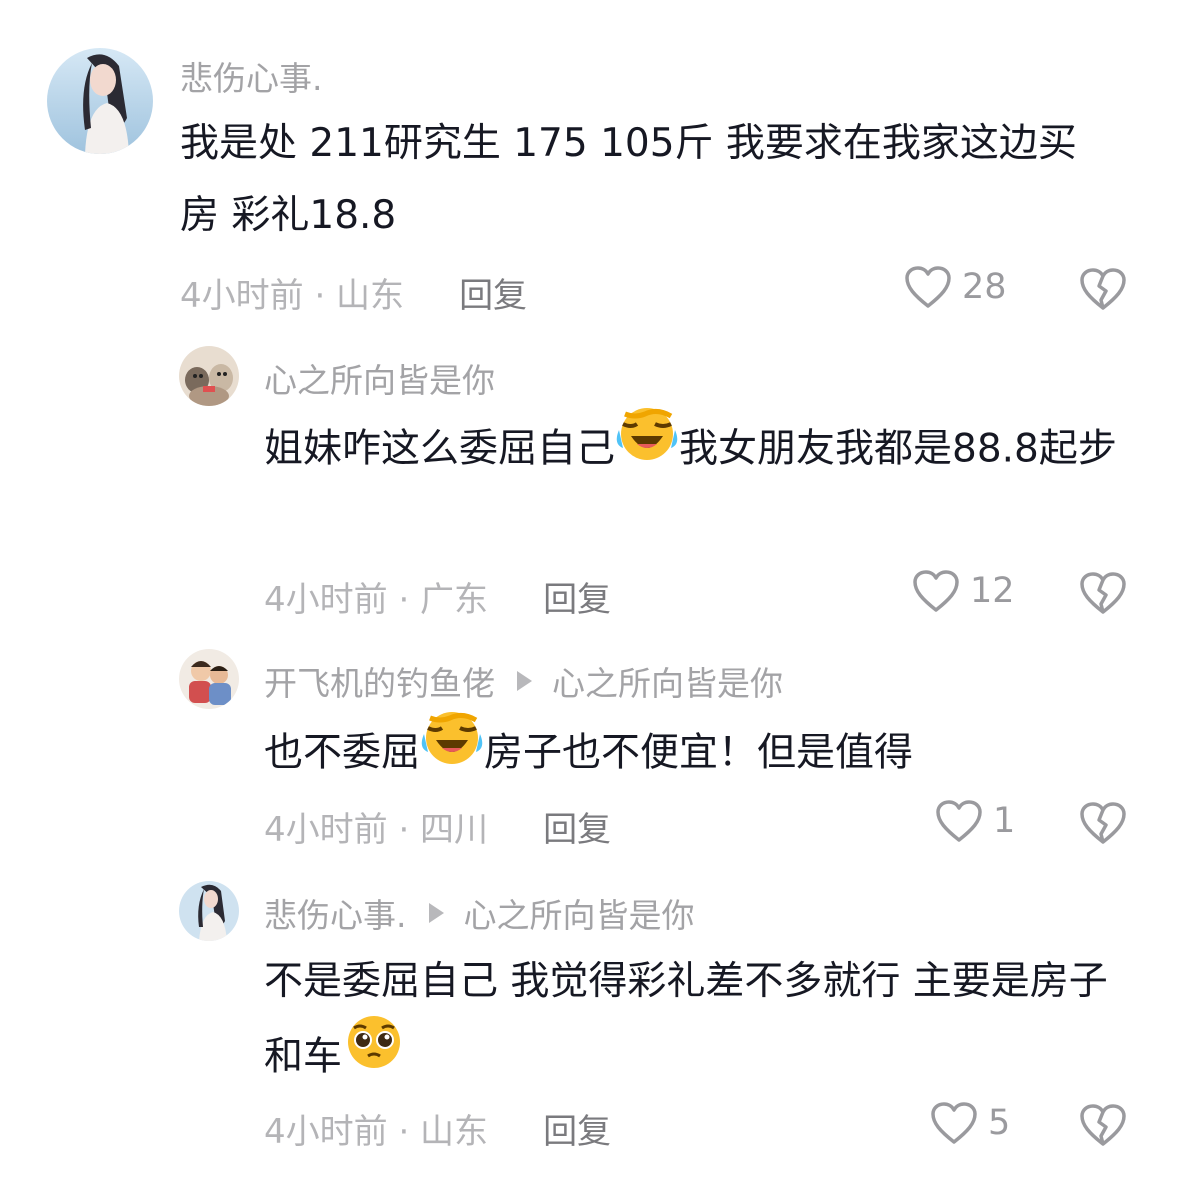 The height and width of the screenshot is (1181, 1178). What do you see at coordinates (992, 591) in the screenshot?
I see `like-count: 12` at bounding box center [992, 591].